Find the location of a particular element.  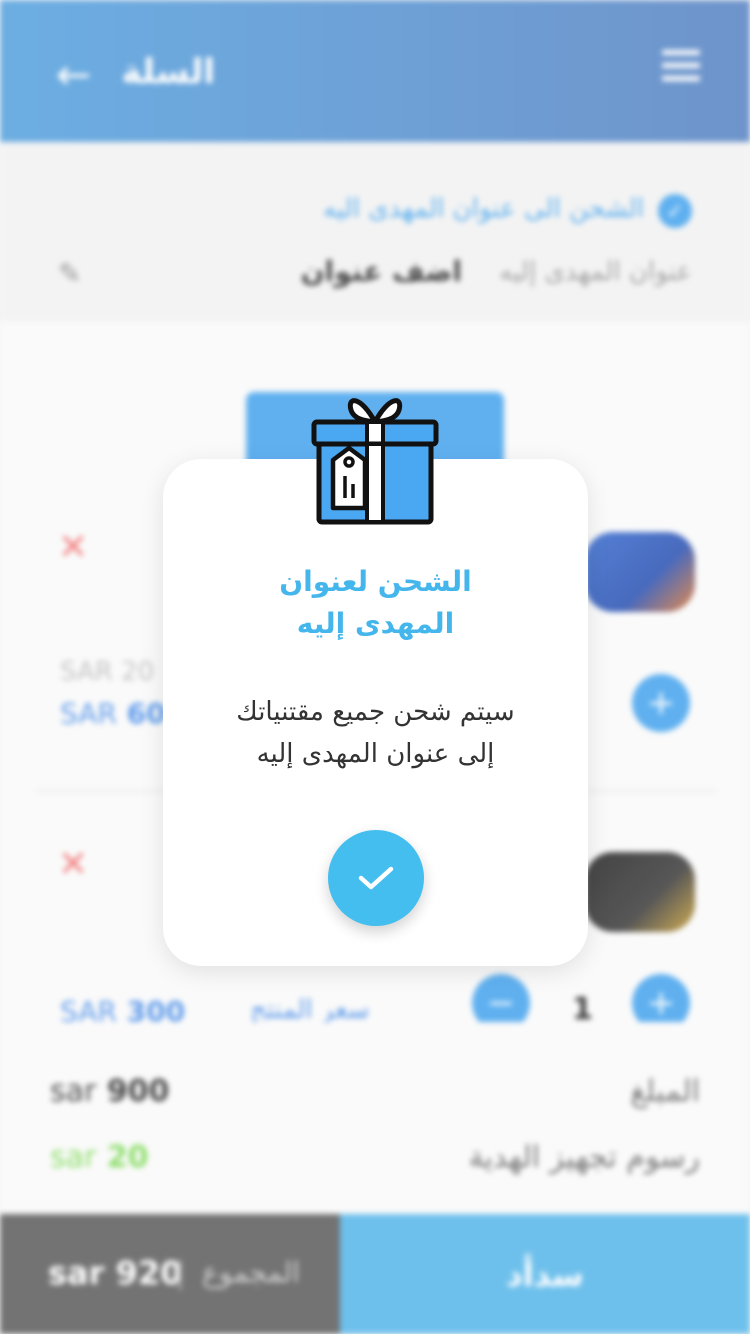

dialog-title-line2: المهدى إليه is located at coordinates (375, 623).